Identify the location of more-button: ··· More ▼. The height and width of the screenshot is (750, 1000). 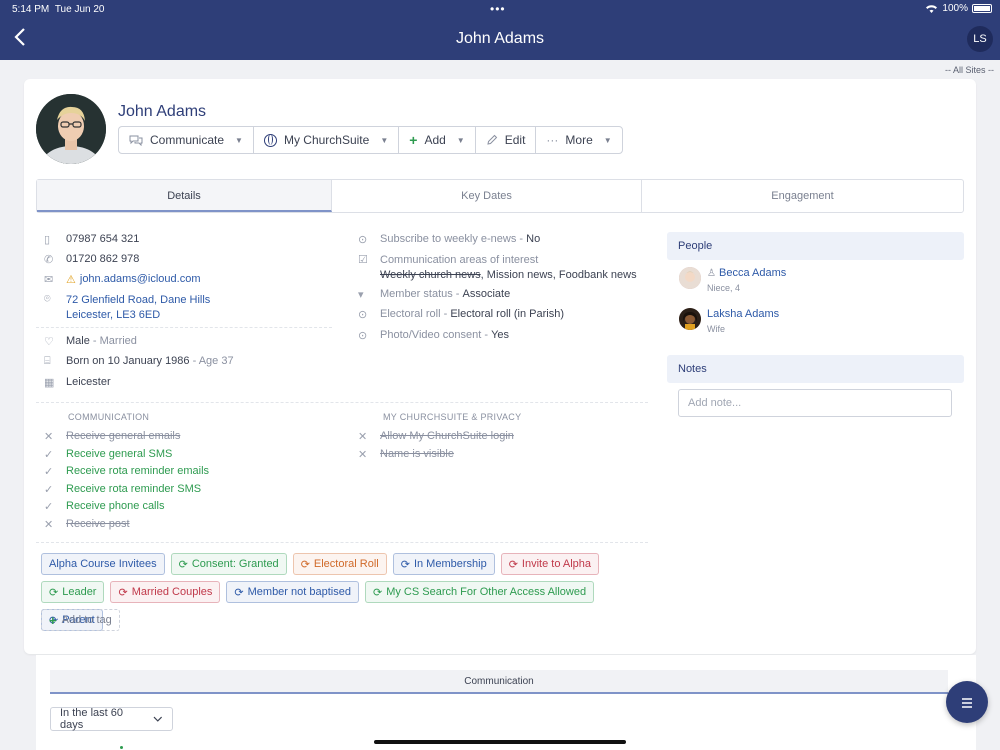
(578, 140).